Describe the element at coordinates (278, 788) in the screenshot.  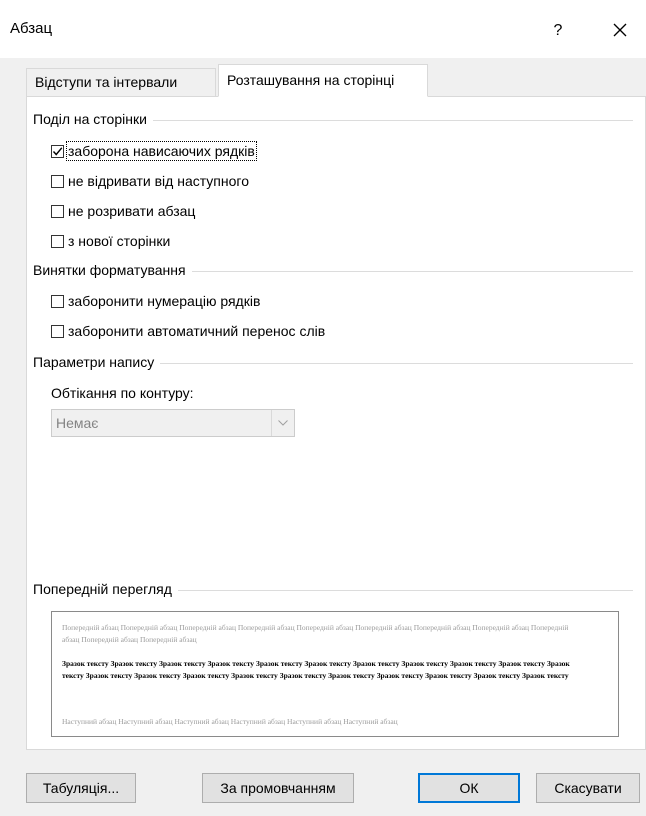
I see `set-as-default-button: За промовчанням` at that location.